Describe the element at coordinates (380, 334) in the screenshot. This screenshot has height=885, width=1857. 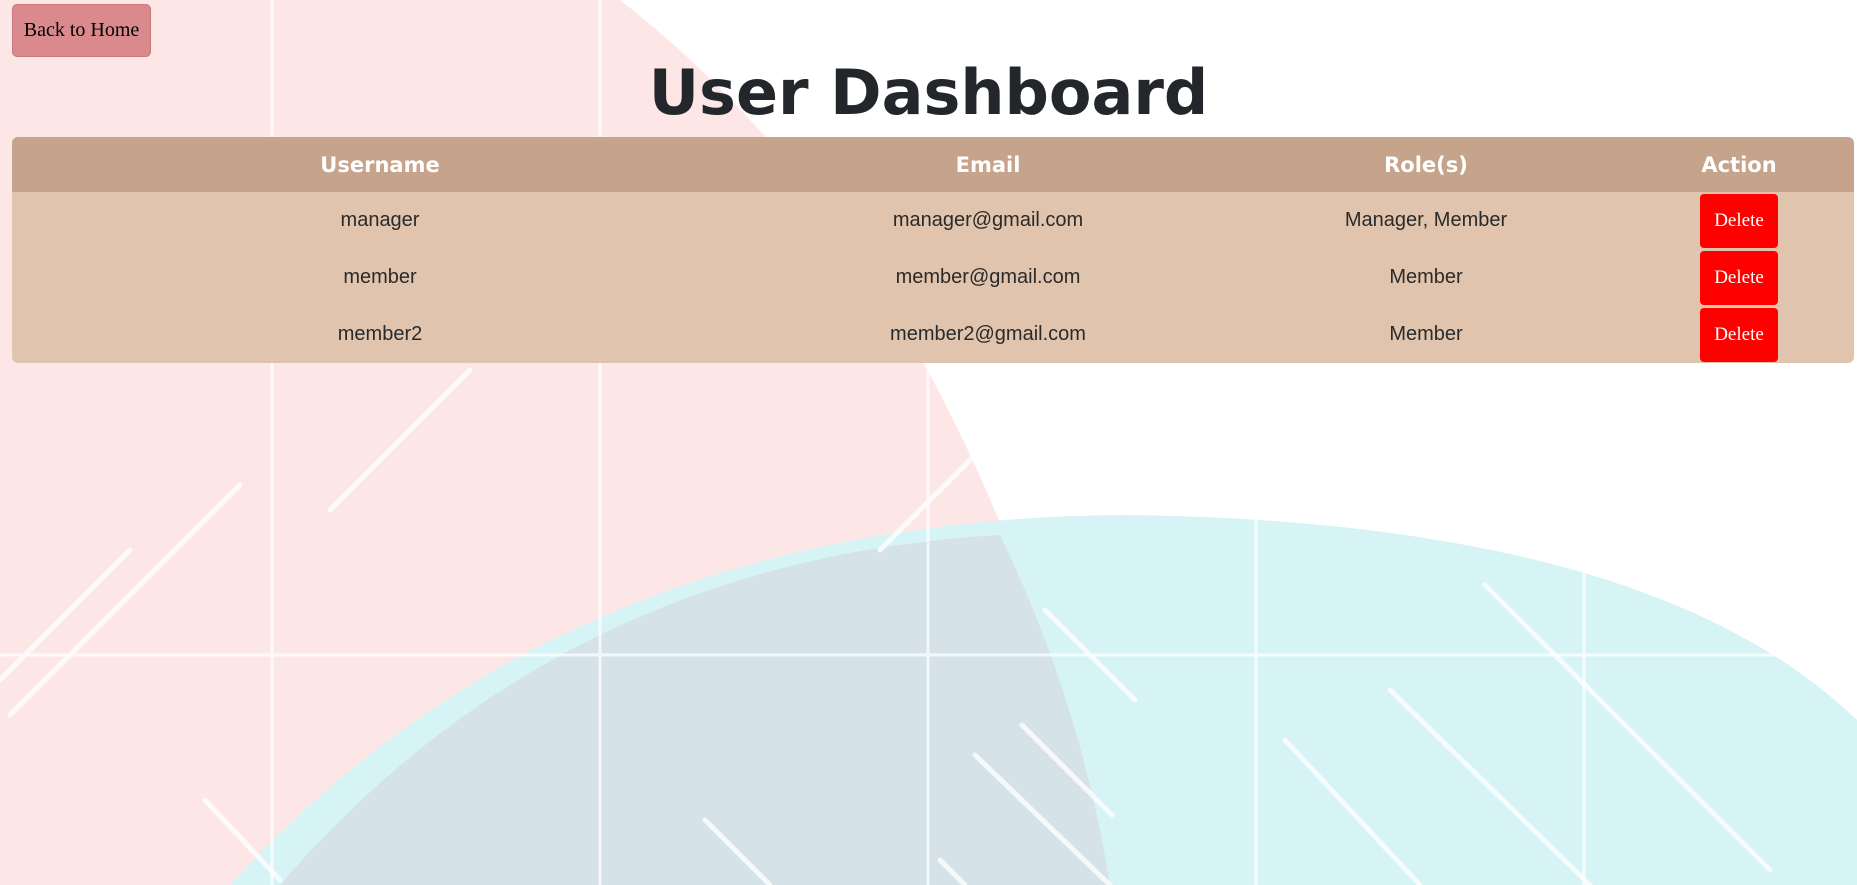
I see `cell-username: member2` at that location.